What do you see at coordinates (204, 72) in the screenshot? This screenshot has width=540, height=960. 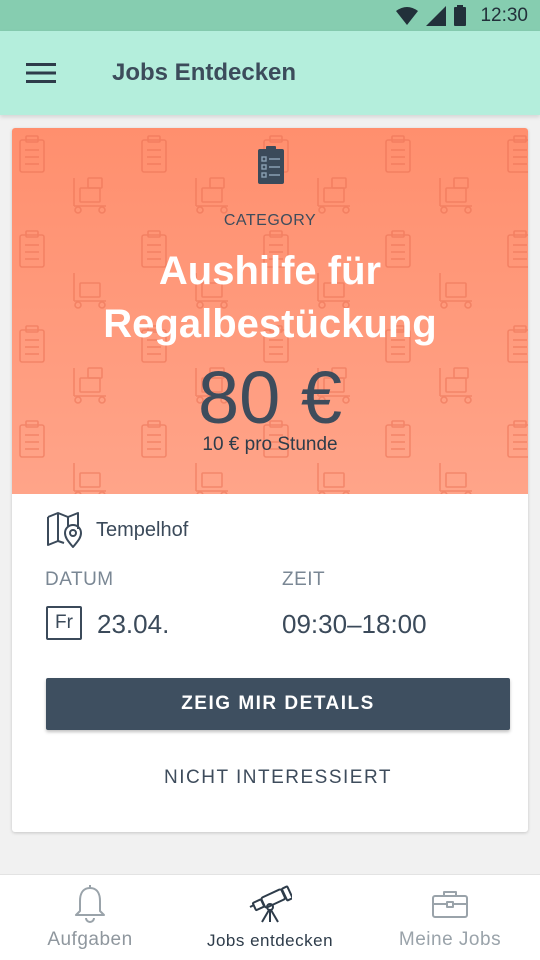 I see `page-title: Jobs Entdecken` at bounding box center [204, 72].